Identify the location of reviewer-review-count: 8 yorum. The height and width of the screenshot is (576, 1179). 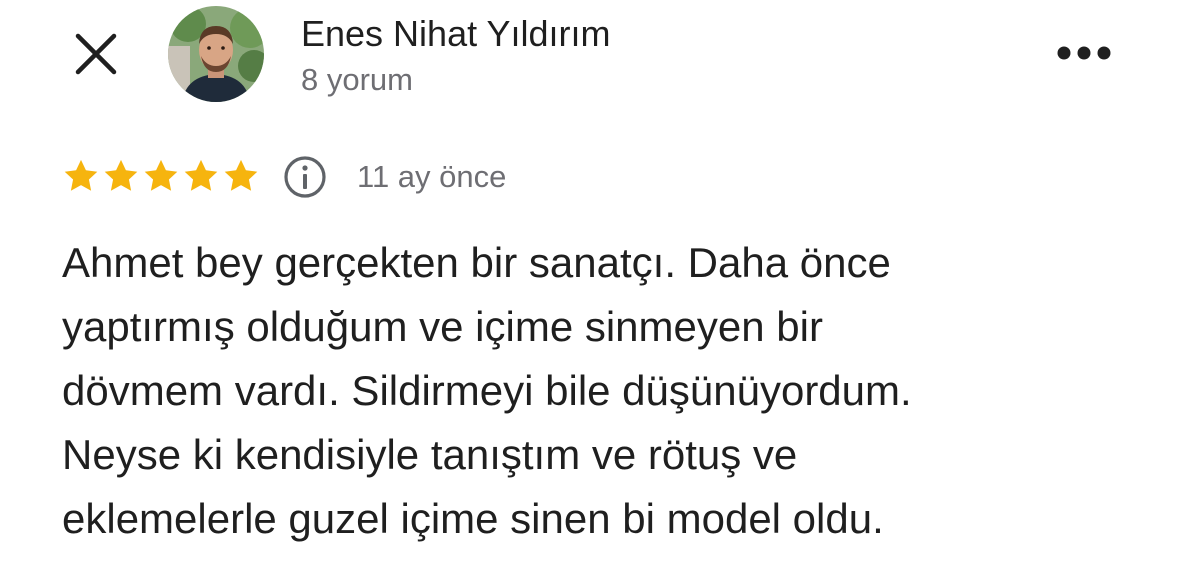
(357, 79).